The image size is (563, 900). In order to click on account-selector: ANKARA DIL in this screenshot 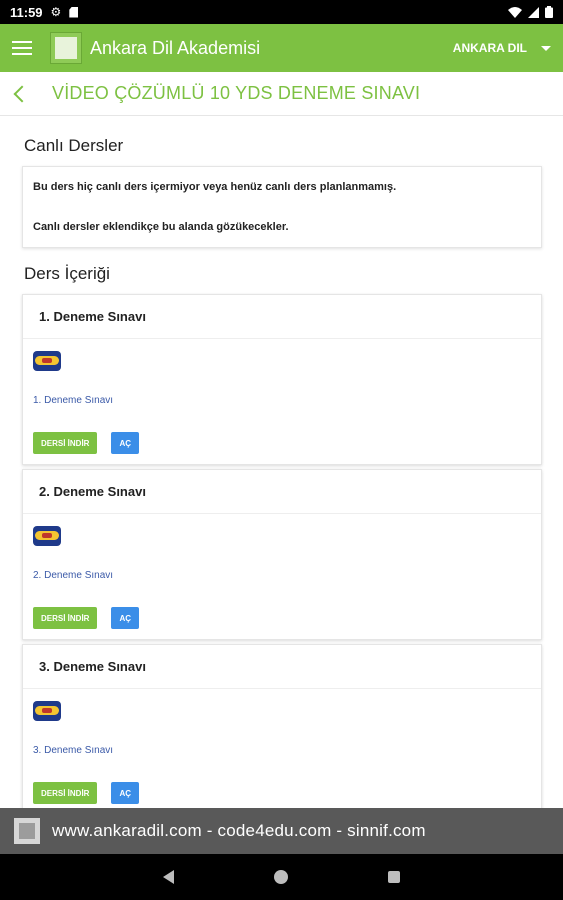, I will do `click(502, 48)`.